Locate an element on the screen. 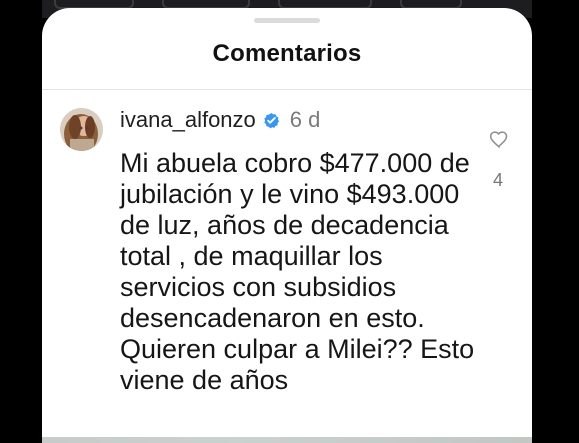  verified-badge-icon is located at coordinates (271, 121).